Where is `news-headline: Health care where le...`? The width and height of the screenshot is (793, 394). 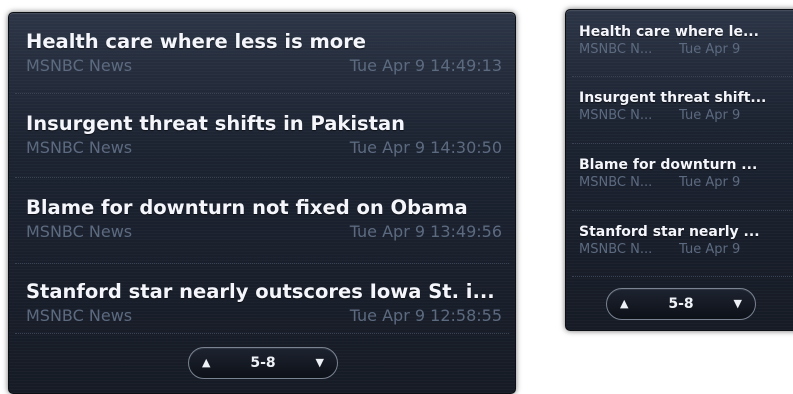 news-headline: Health care where le... is located at coordinates (684, 32).